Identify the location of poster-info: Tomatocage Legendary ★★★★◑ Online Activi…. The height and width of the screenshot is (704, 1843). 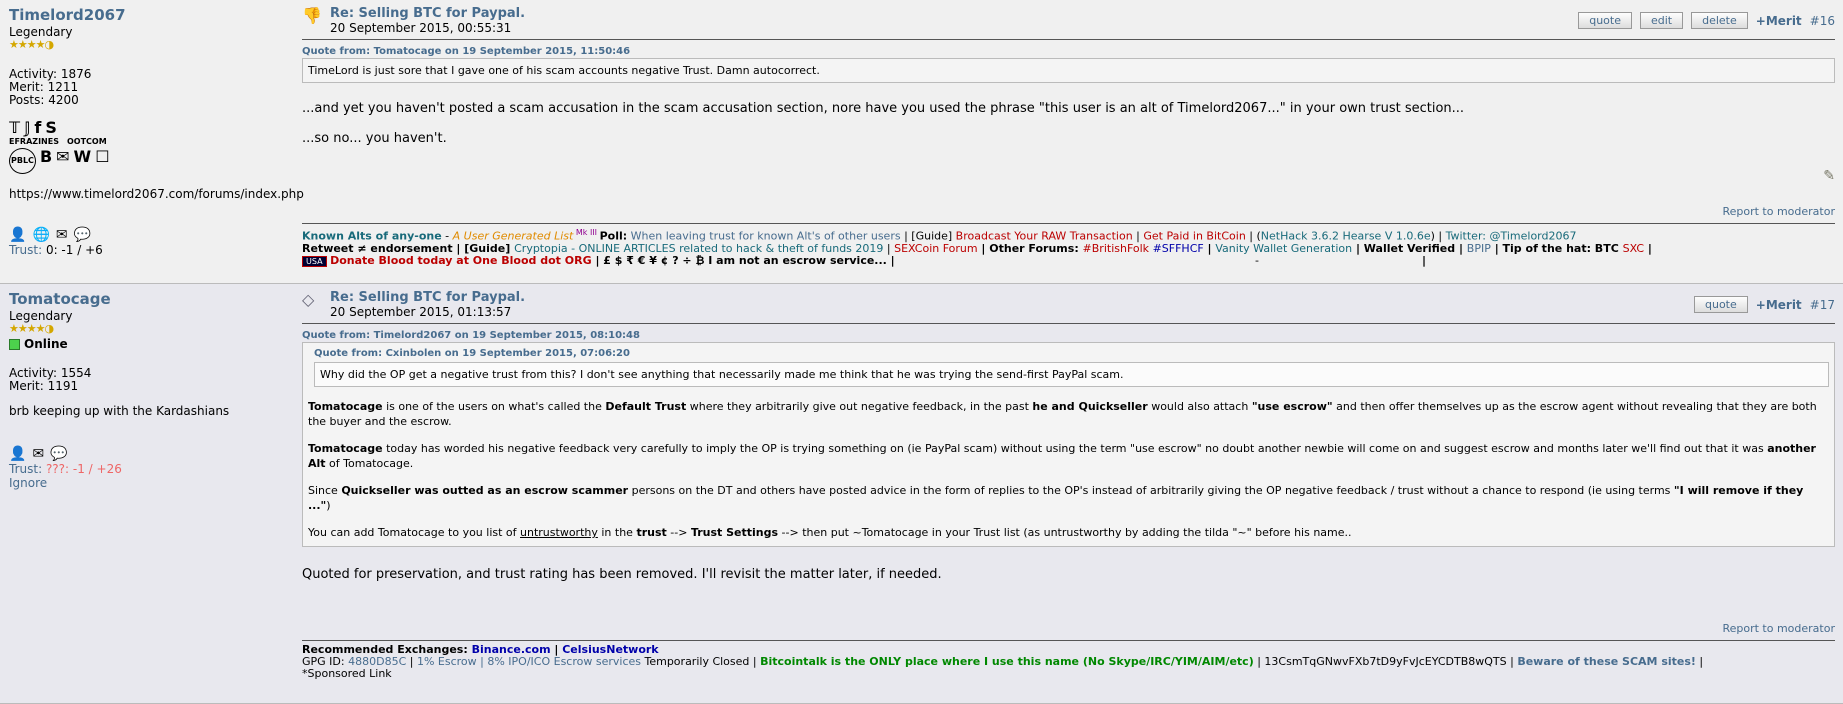
(145, 493).